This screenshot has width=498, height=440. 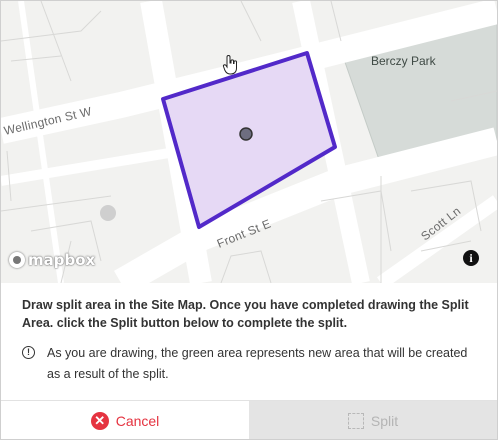 What do you see at coordinates (17, 260) in the screenshot?
I see `mapbox-mark-icon` at bounding box center [17, 260].